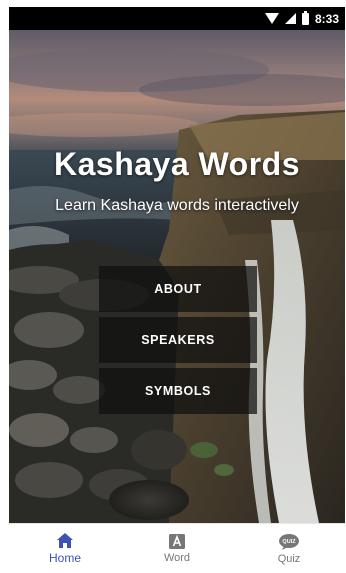 This screenshot has height=573, width=346. I want to click on status-bar: 8:33, so click(177, 18).